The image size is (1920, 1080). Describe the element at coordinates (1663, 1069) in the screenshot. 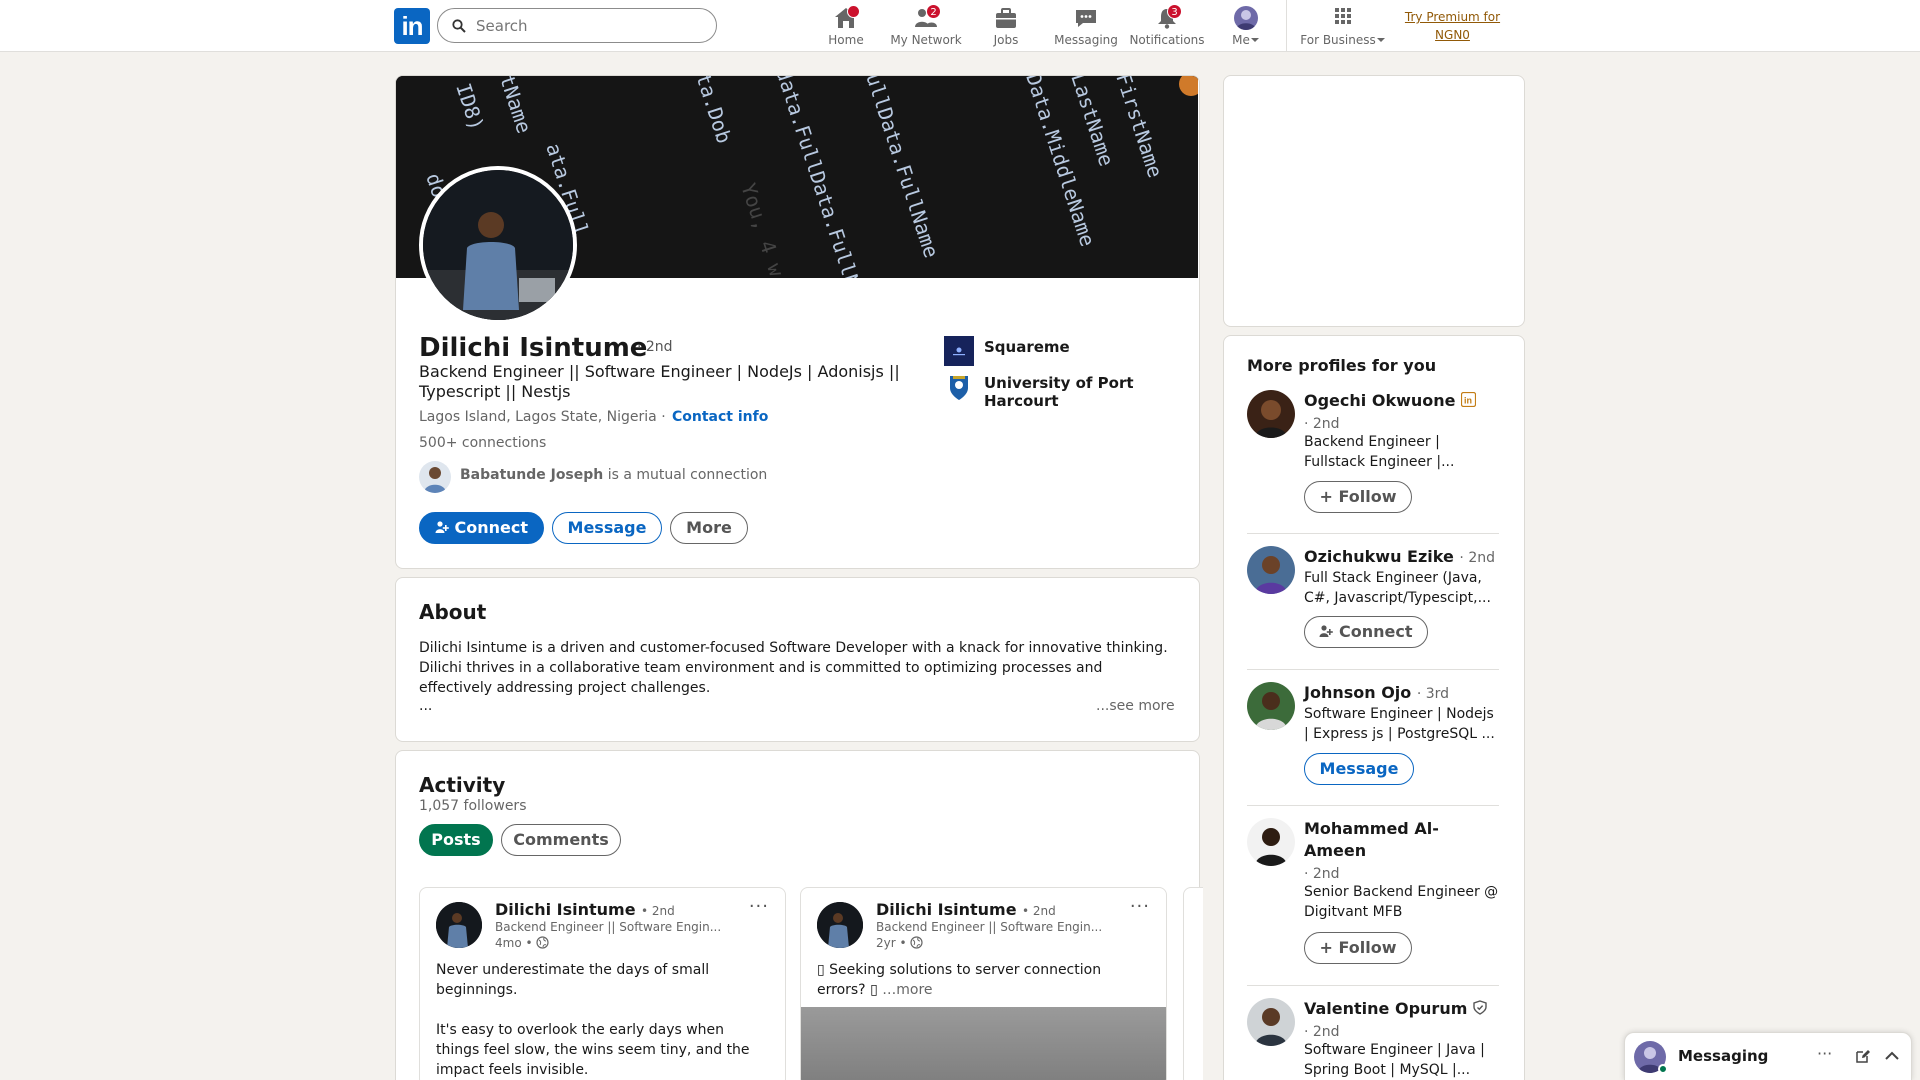

I see `online-status-dot` at that location.